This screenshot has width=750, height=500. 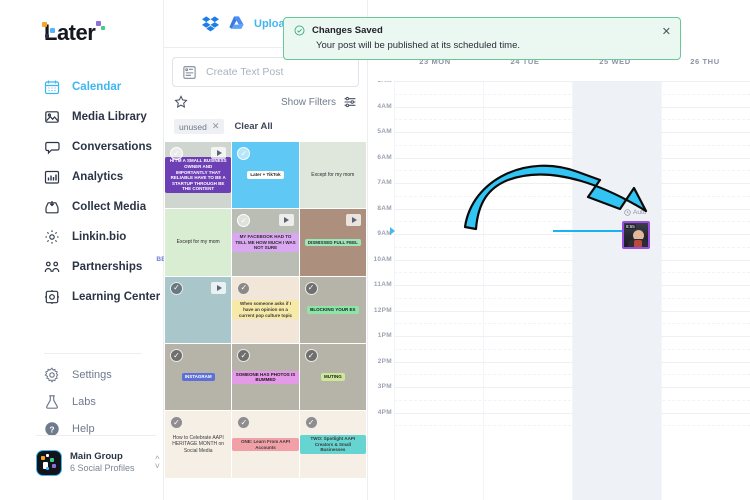 I want to click on media-tile: MUTING ✓, so click(x=332, y=377).